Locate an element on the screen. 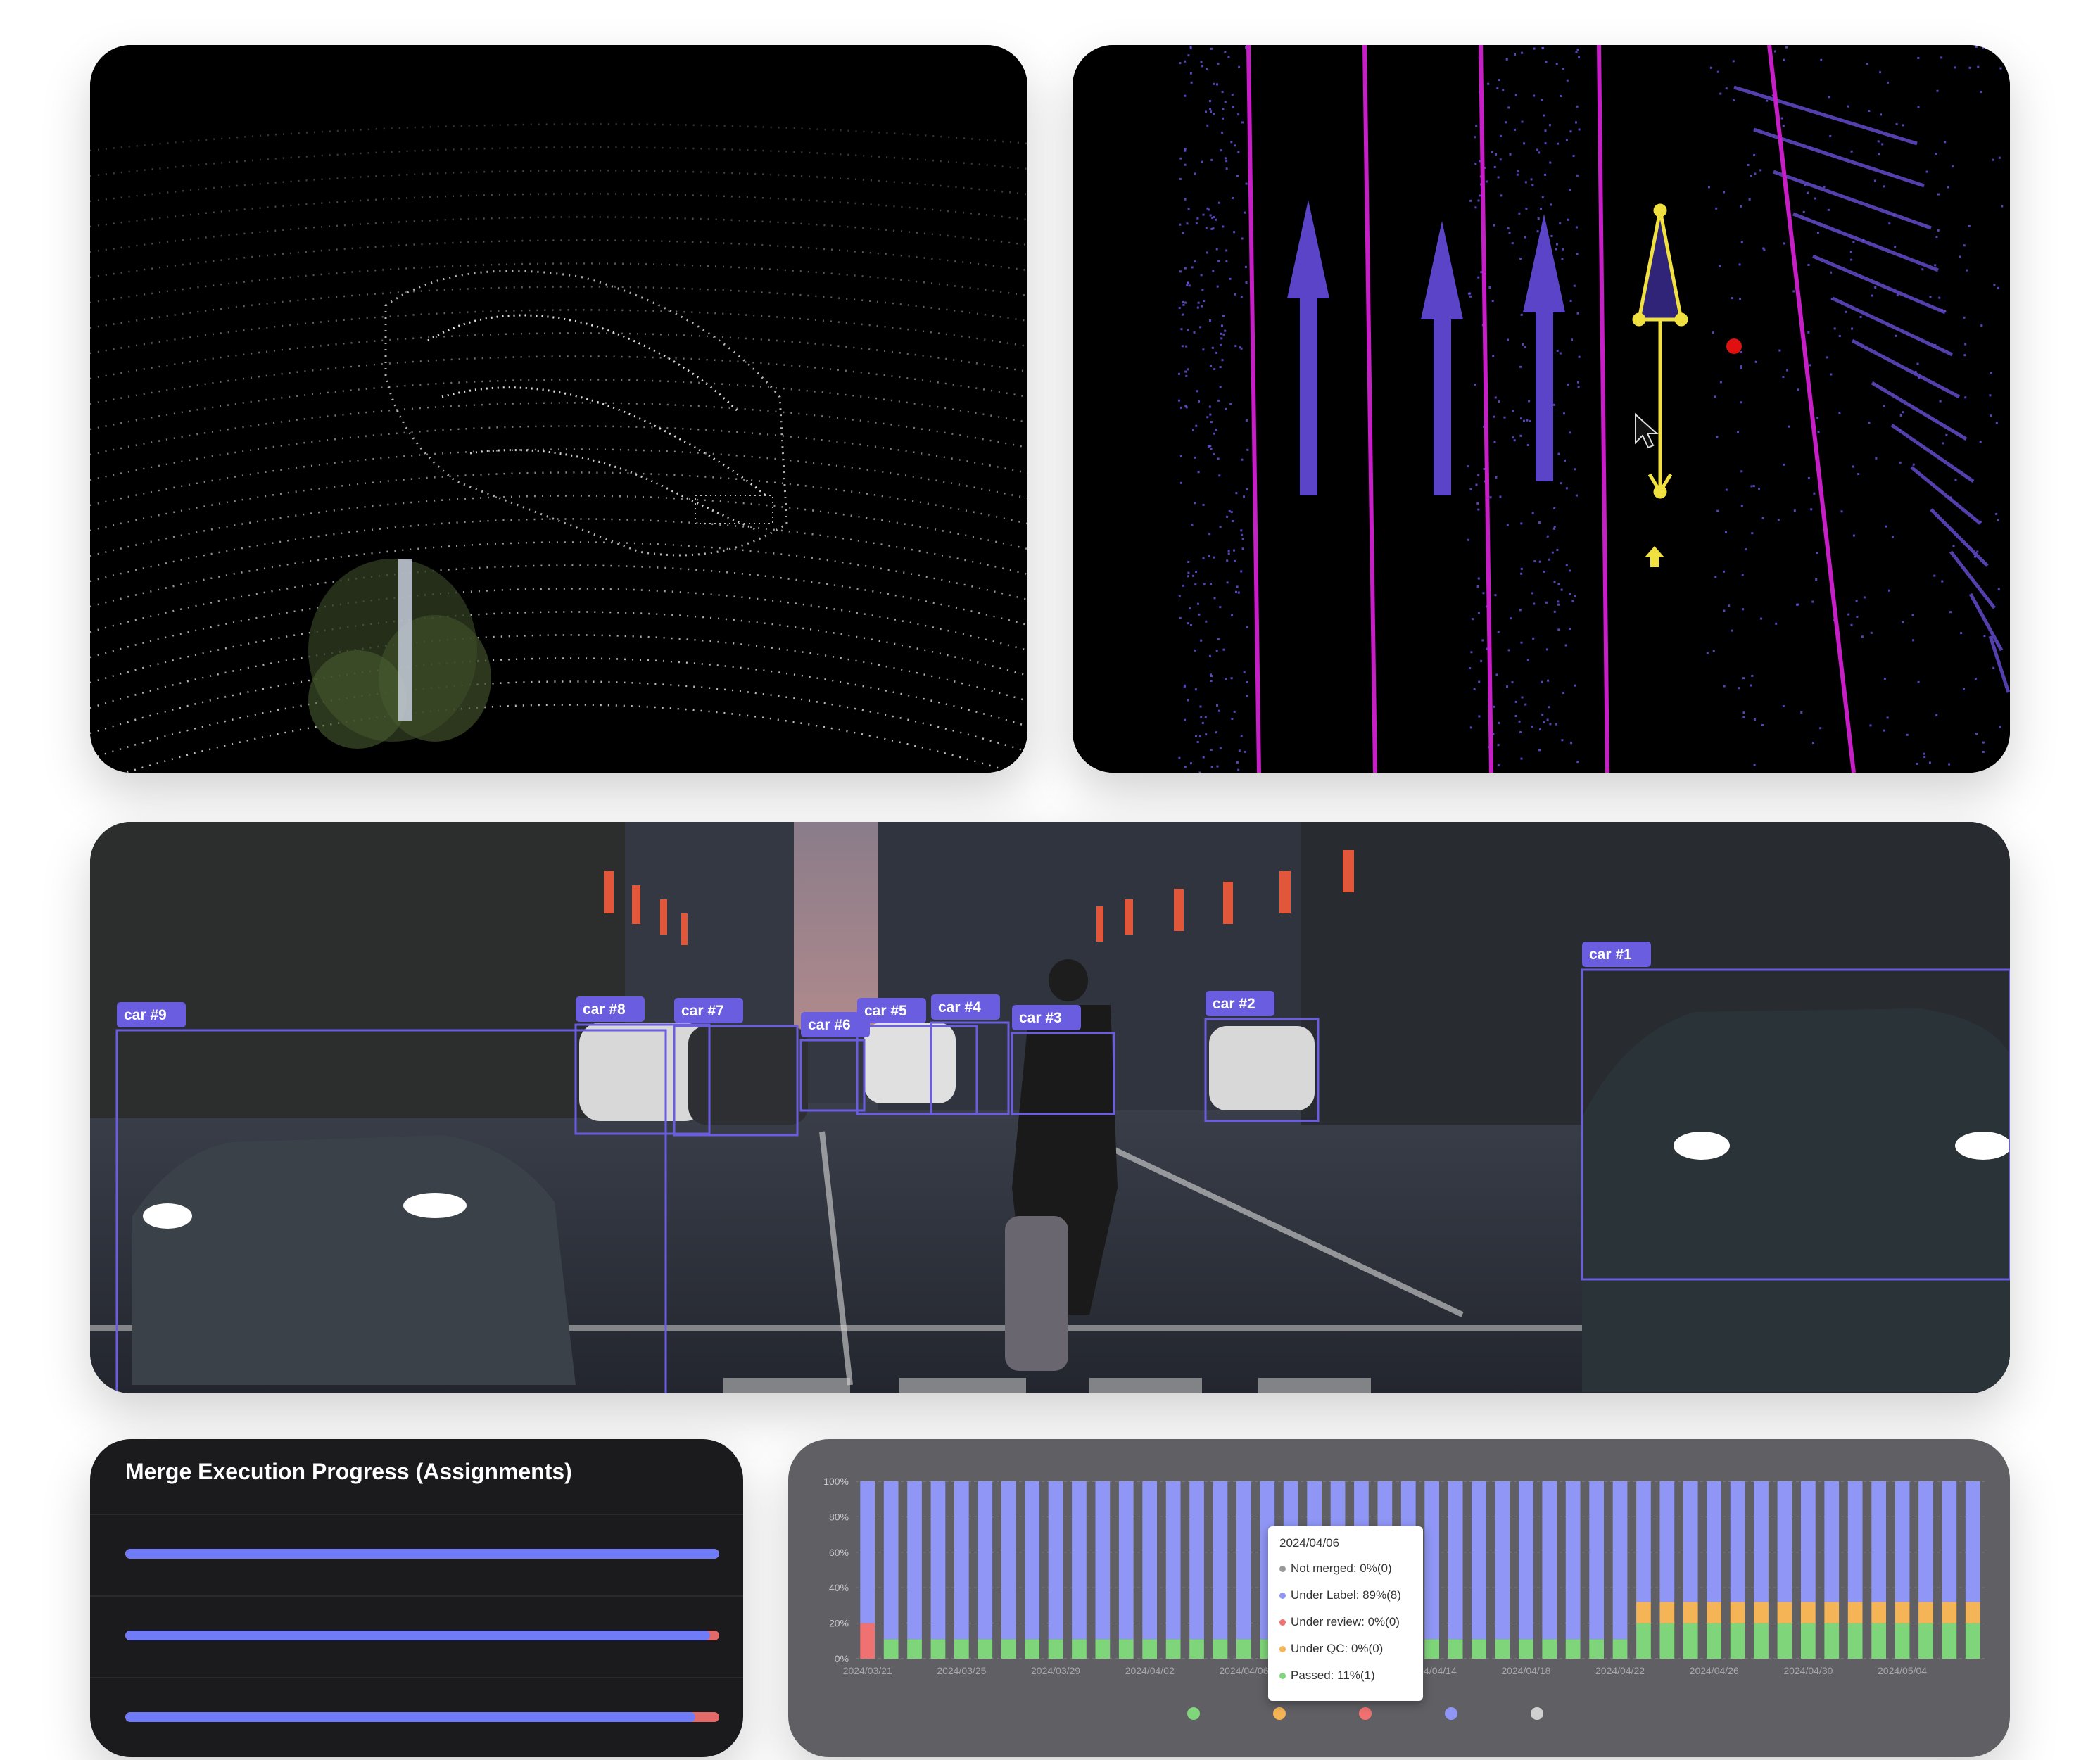  bounding-box-label: car #7 is located at coordinates (702, 1011).